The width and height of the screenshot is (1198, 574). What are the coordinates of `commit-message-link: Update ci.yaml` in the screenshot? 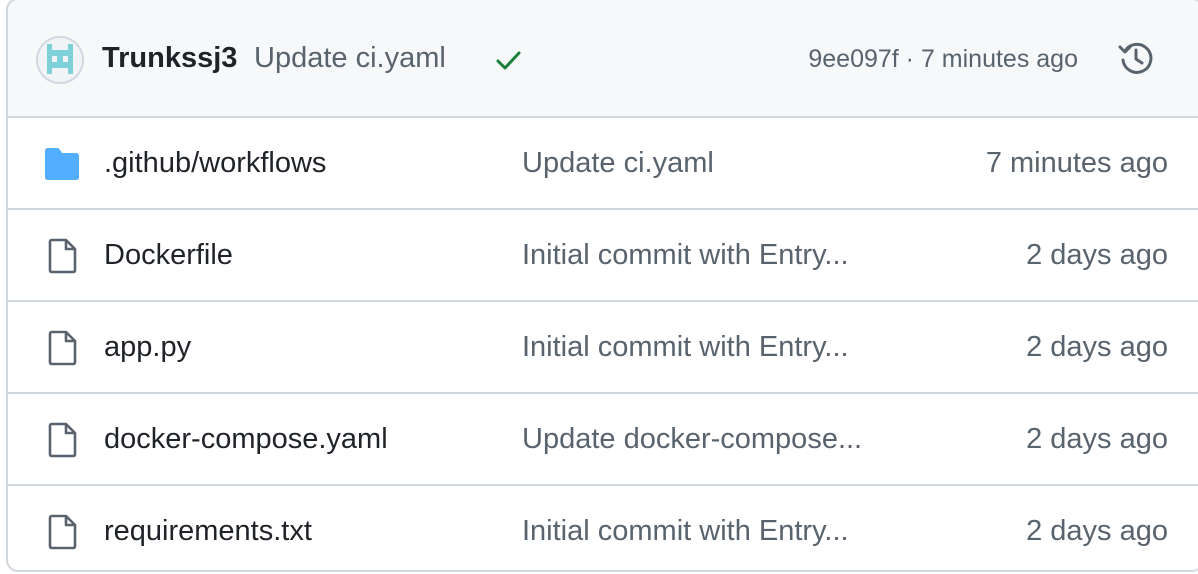 It's located at (350, 58).